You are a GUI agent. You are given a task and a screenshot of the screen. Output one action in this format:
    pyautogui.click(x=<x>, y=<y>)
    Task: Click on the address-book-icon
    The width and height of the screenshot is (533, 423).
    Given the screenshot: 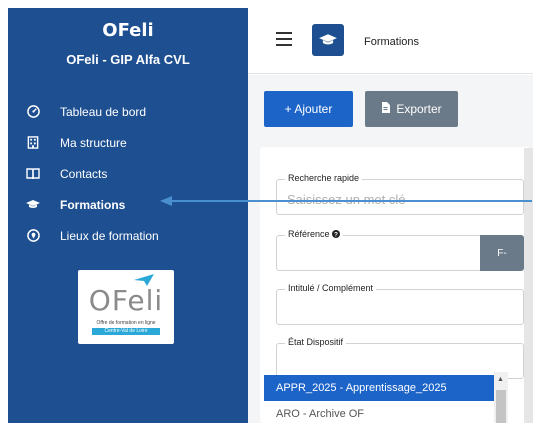 What is the action you would take?
    pyautogui.click(x=33, y=174)
    